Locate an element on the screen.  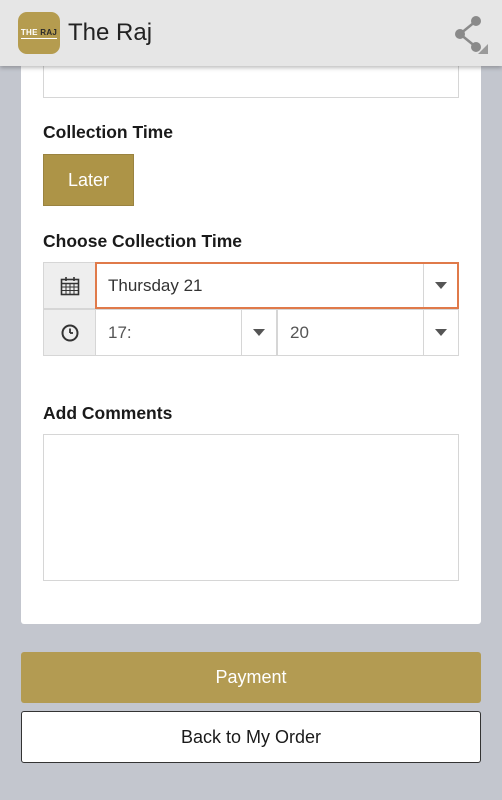
date-select-value: Thursday 21 is located at coordinates (155, 285).